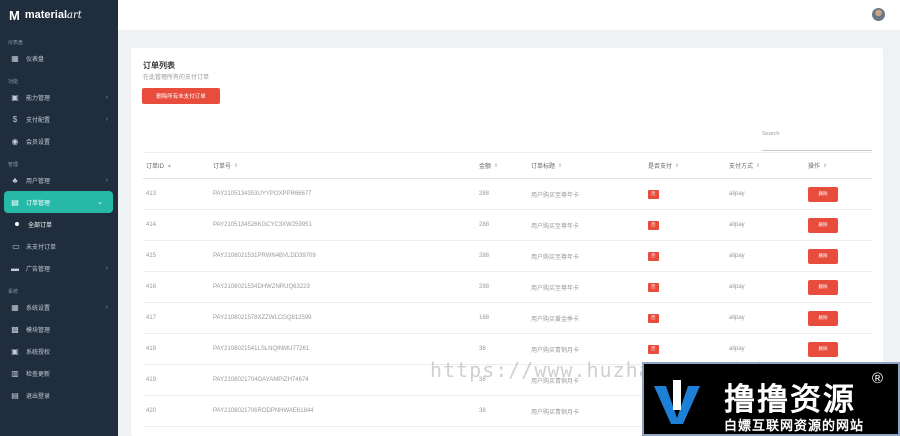 This screenshot has width=900, height=436. What do you see at coordinates (59, 395) in the screenshot?
I see `sidebar-item-logout: ▤ 退出登录` at bounding box center [59, 395].